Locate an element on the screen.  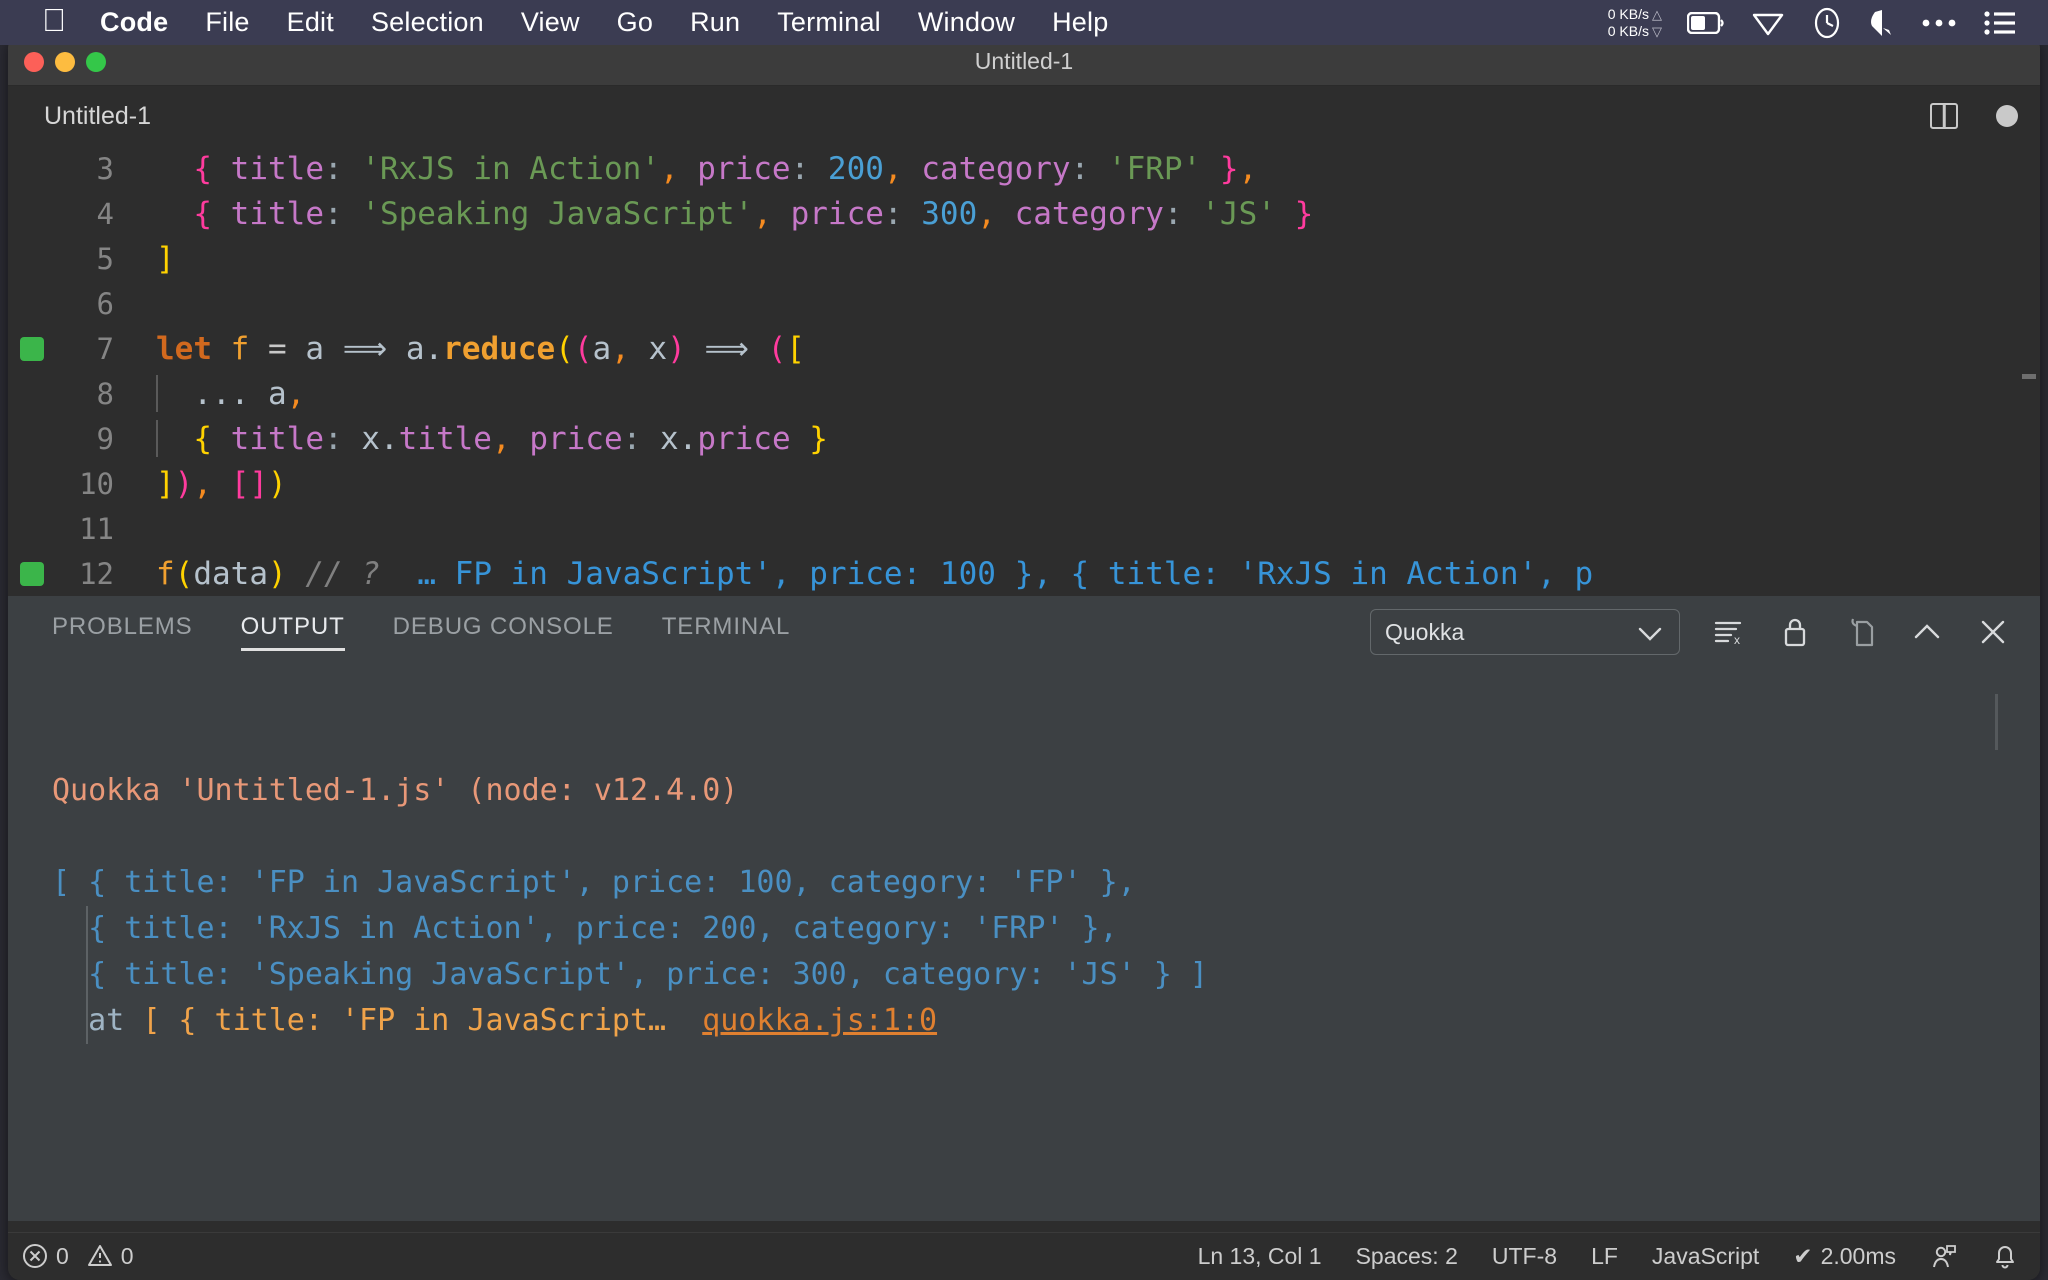
code-line: 5] is located at coordinates (1024, 258).